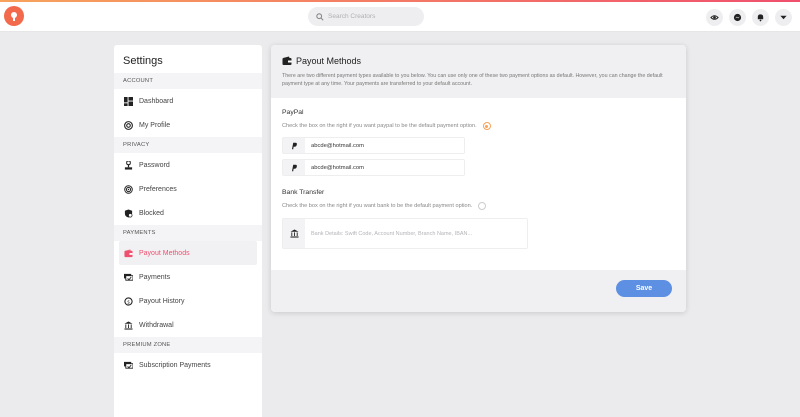 This screenshot has height=417, width=800. I want to click on top-bar, so click(400, 17).